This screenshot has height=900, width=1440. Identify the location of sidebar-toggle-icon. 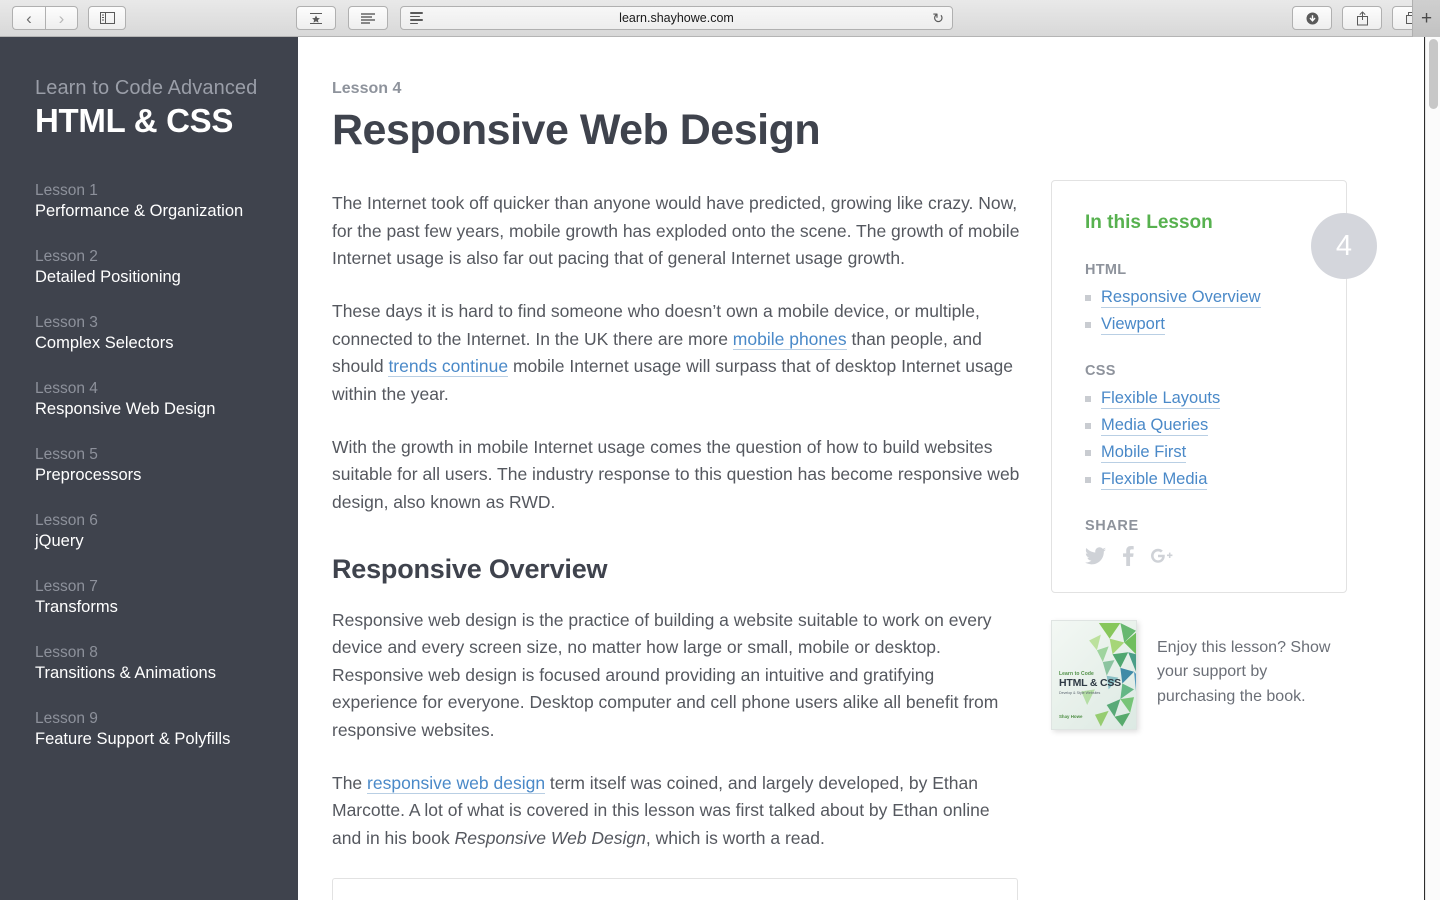
(107, 18).